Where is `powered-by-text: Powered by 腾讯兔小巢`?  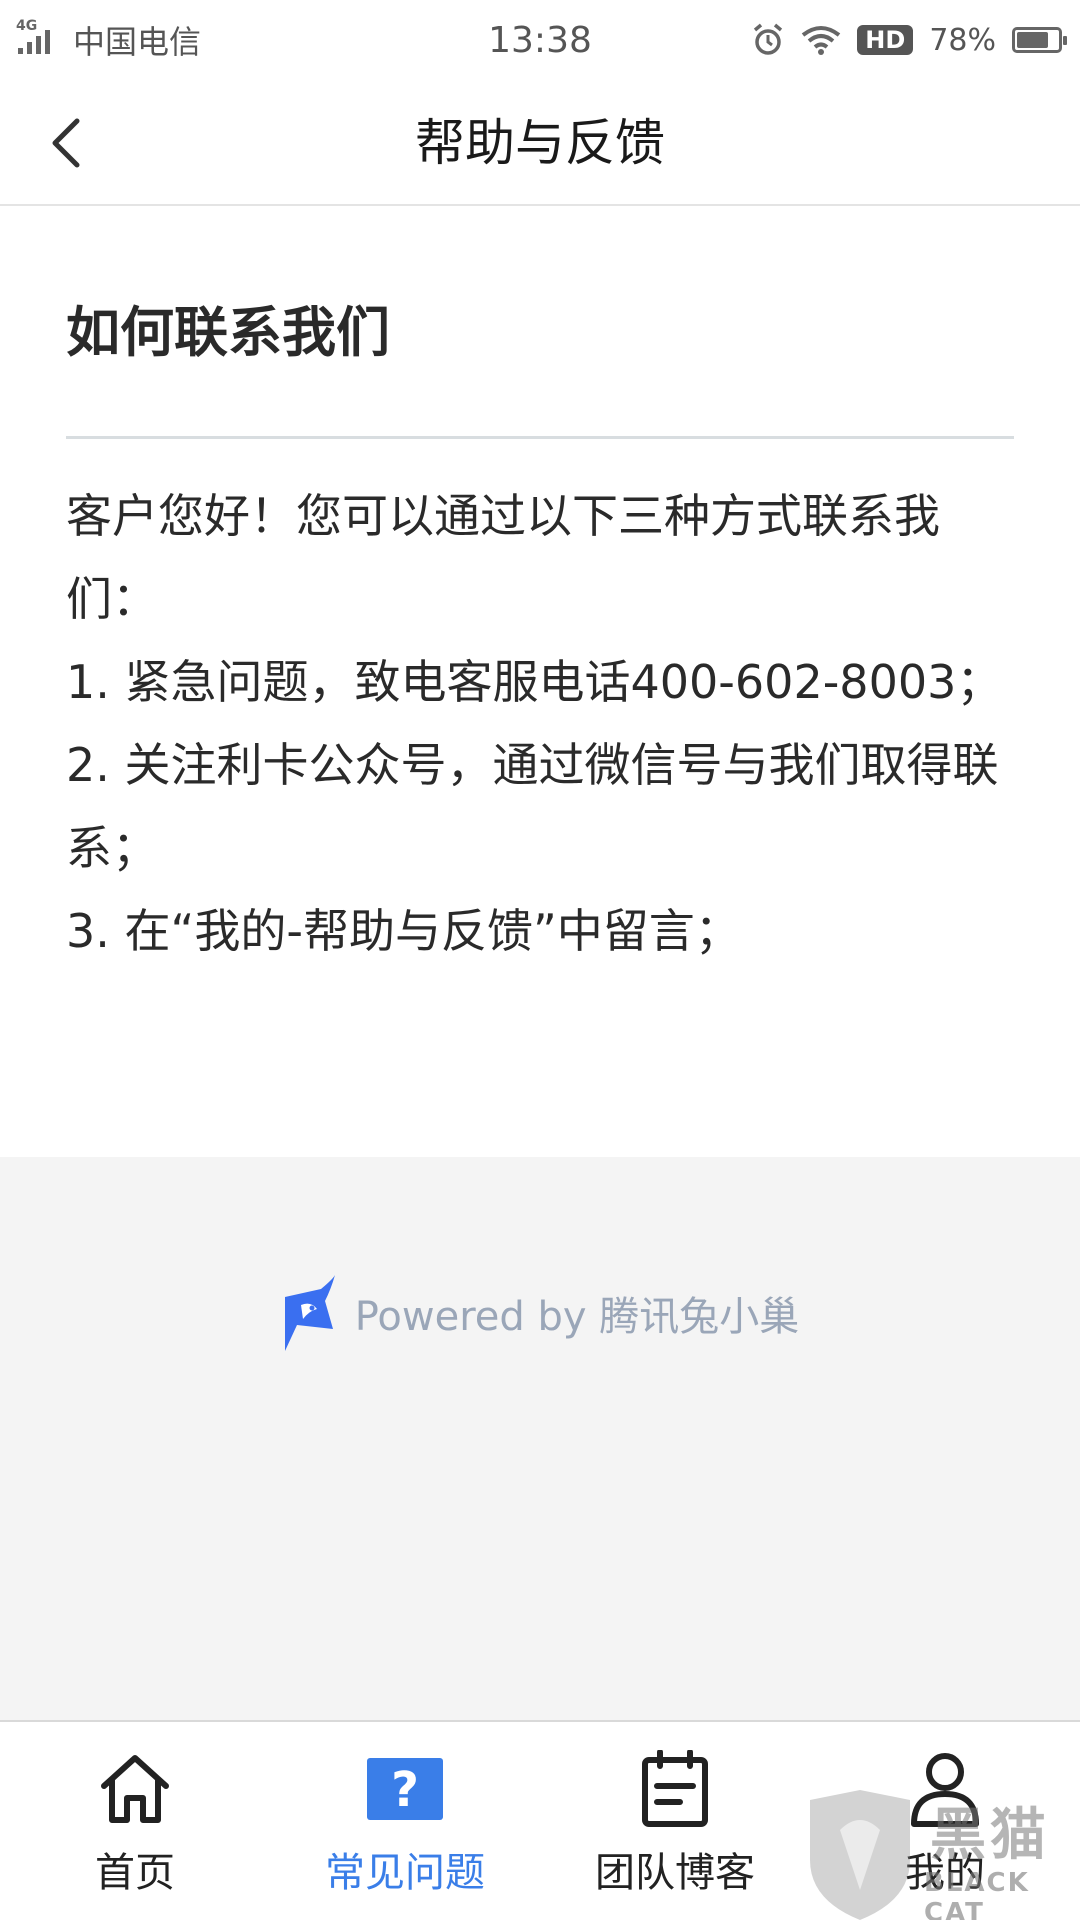
powered-by-text: Powered by 腾讯兔小巢 is located at coordinates (577, 1317).